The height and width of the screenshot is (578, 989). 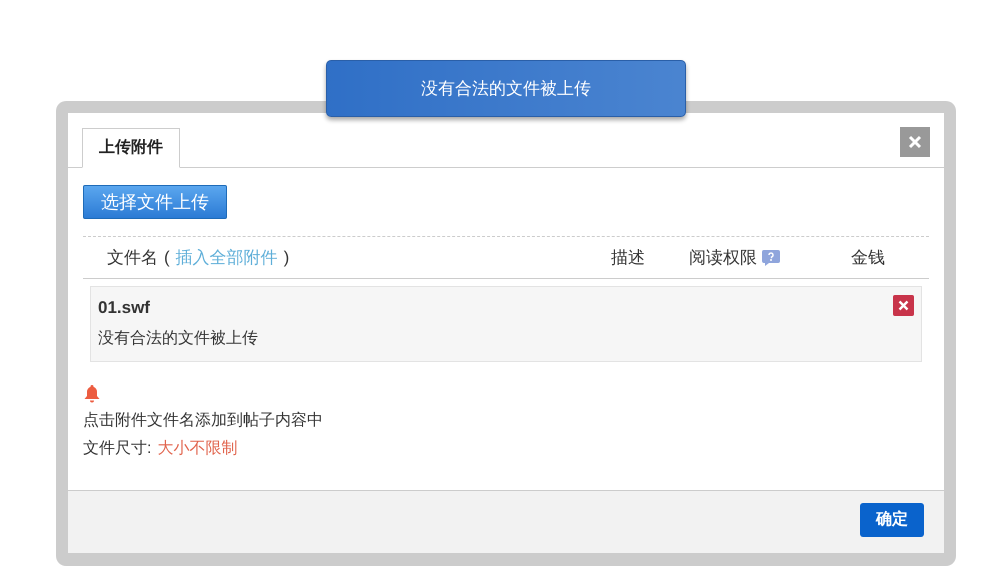 What do you see at coordinates (117, 448) in the screenshot?
I see `size-label: 文件尺寸:` at bounding box center [117, 448].